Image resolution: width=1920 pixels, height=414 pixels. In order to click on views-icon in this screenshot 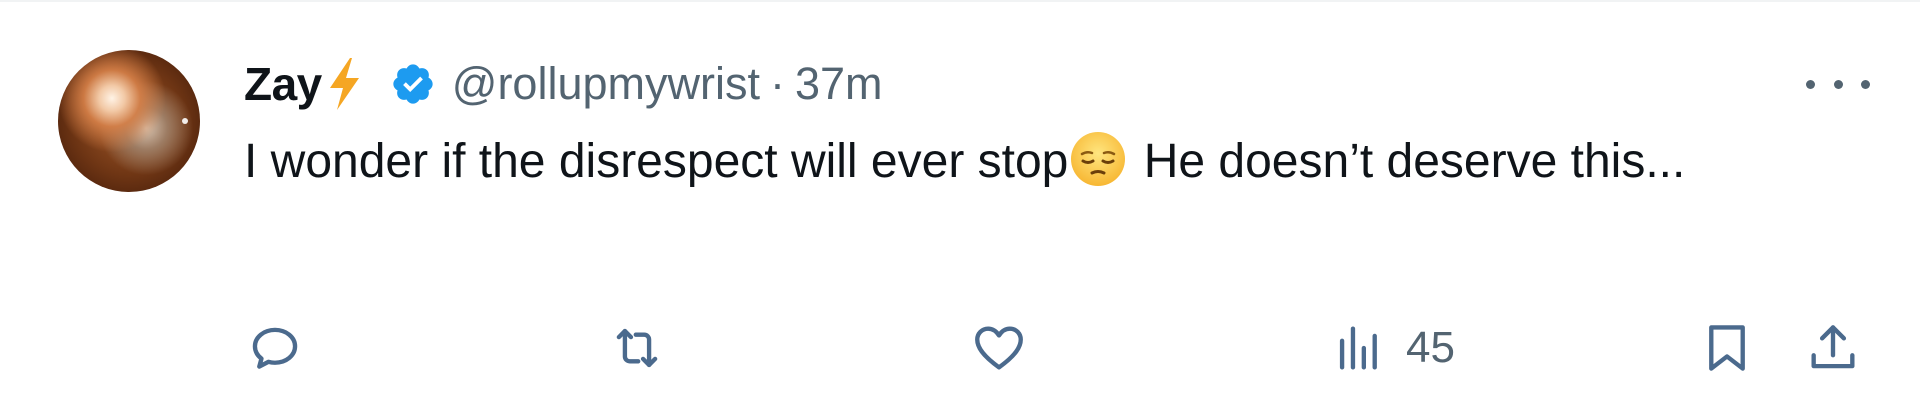, I will do `click(1359, 348)`.